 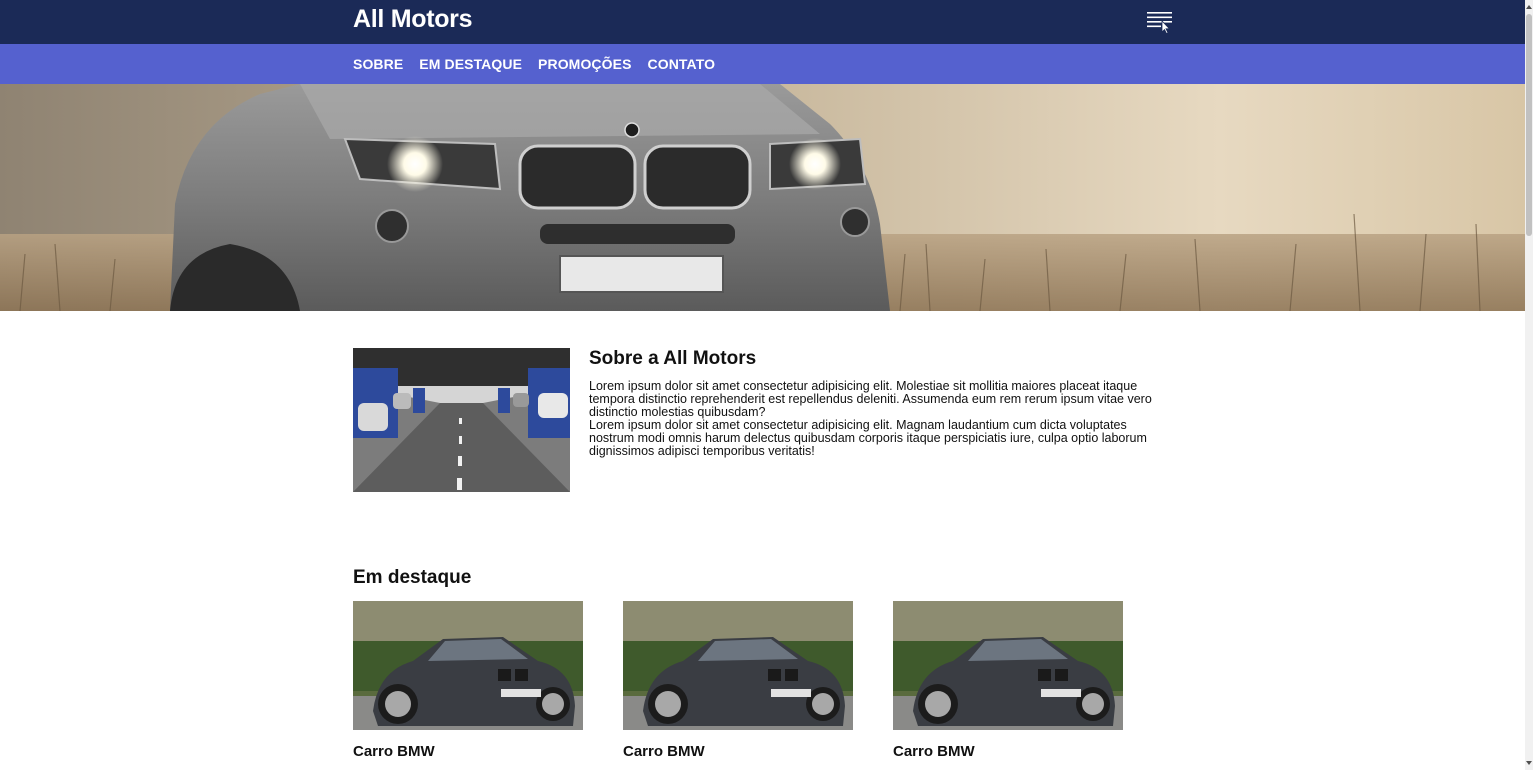 I want to click on brand-logo-text: All Motors, so click(x=413, y=19).